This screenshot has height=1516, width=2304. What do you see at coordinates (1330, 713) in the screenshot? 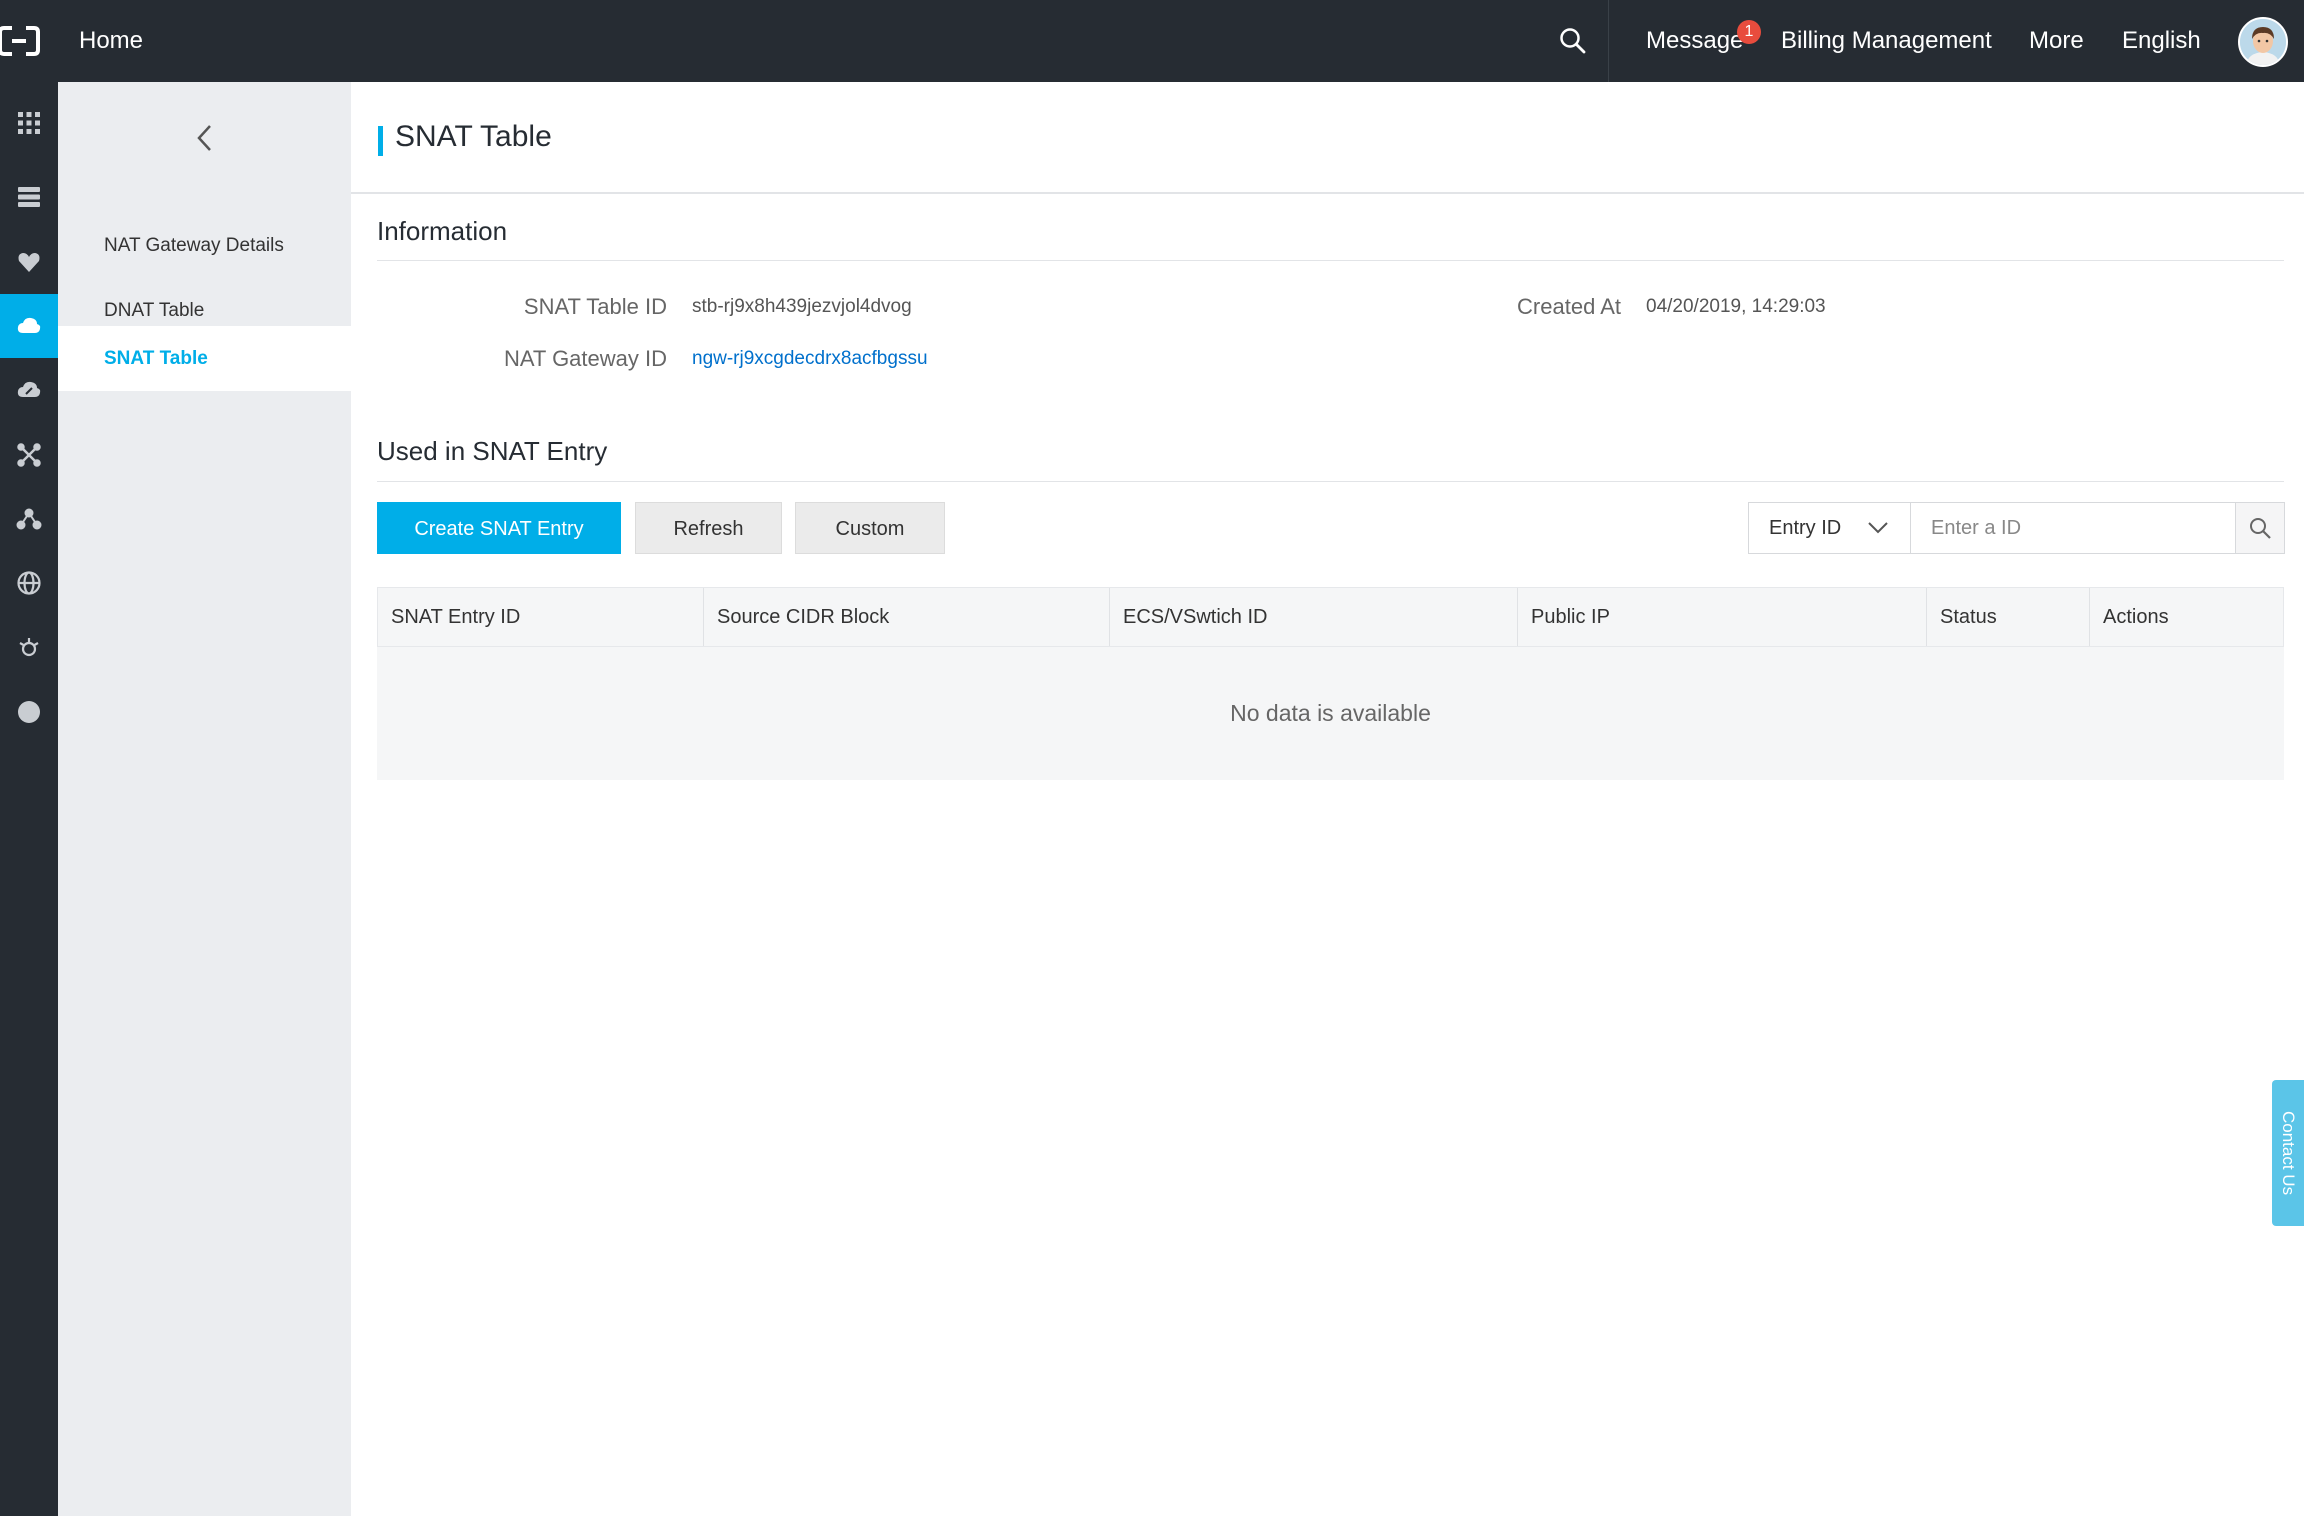
I see `empty-table-message: No data is available` at bounding box center [1330, 713].